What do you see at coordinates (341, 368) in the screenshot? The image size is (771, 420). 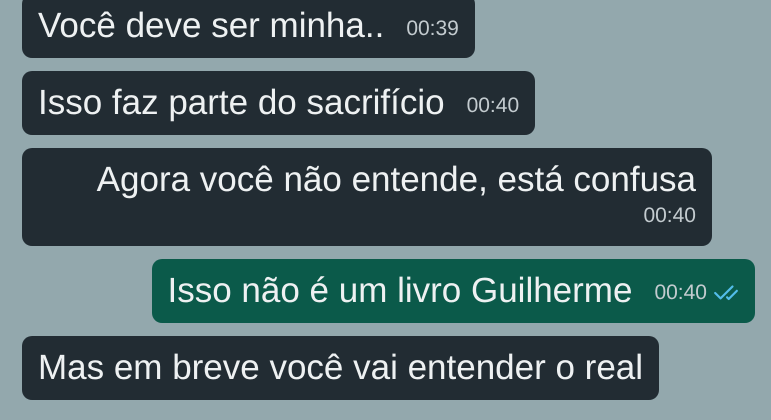 I see `message-text: Mas em breve você vai entender o real` at bounding box center [341, 368].